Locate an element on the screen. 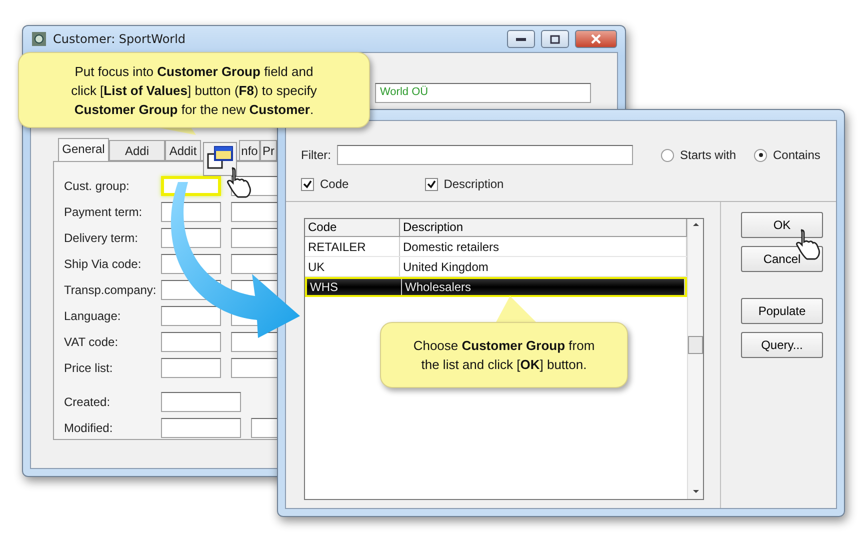 Image resolution: width=867 pixels, height=538 pixels. tab: Pr is located at coordinates (268, 150).